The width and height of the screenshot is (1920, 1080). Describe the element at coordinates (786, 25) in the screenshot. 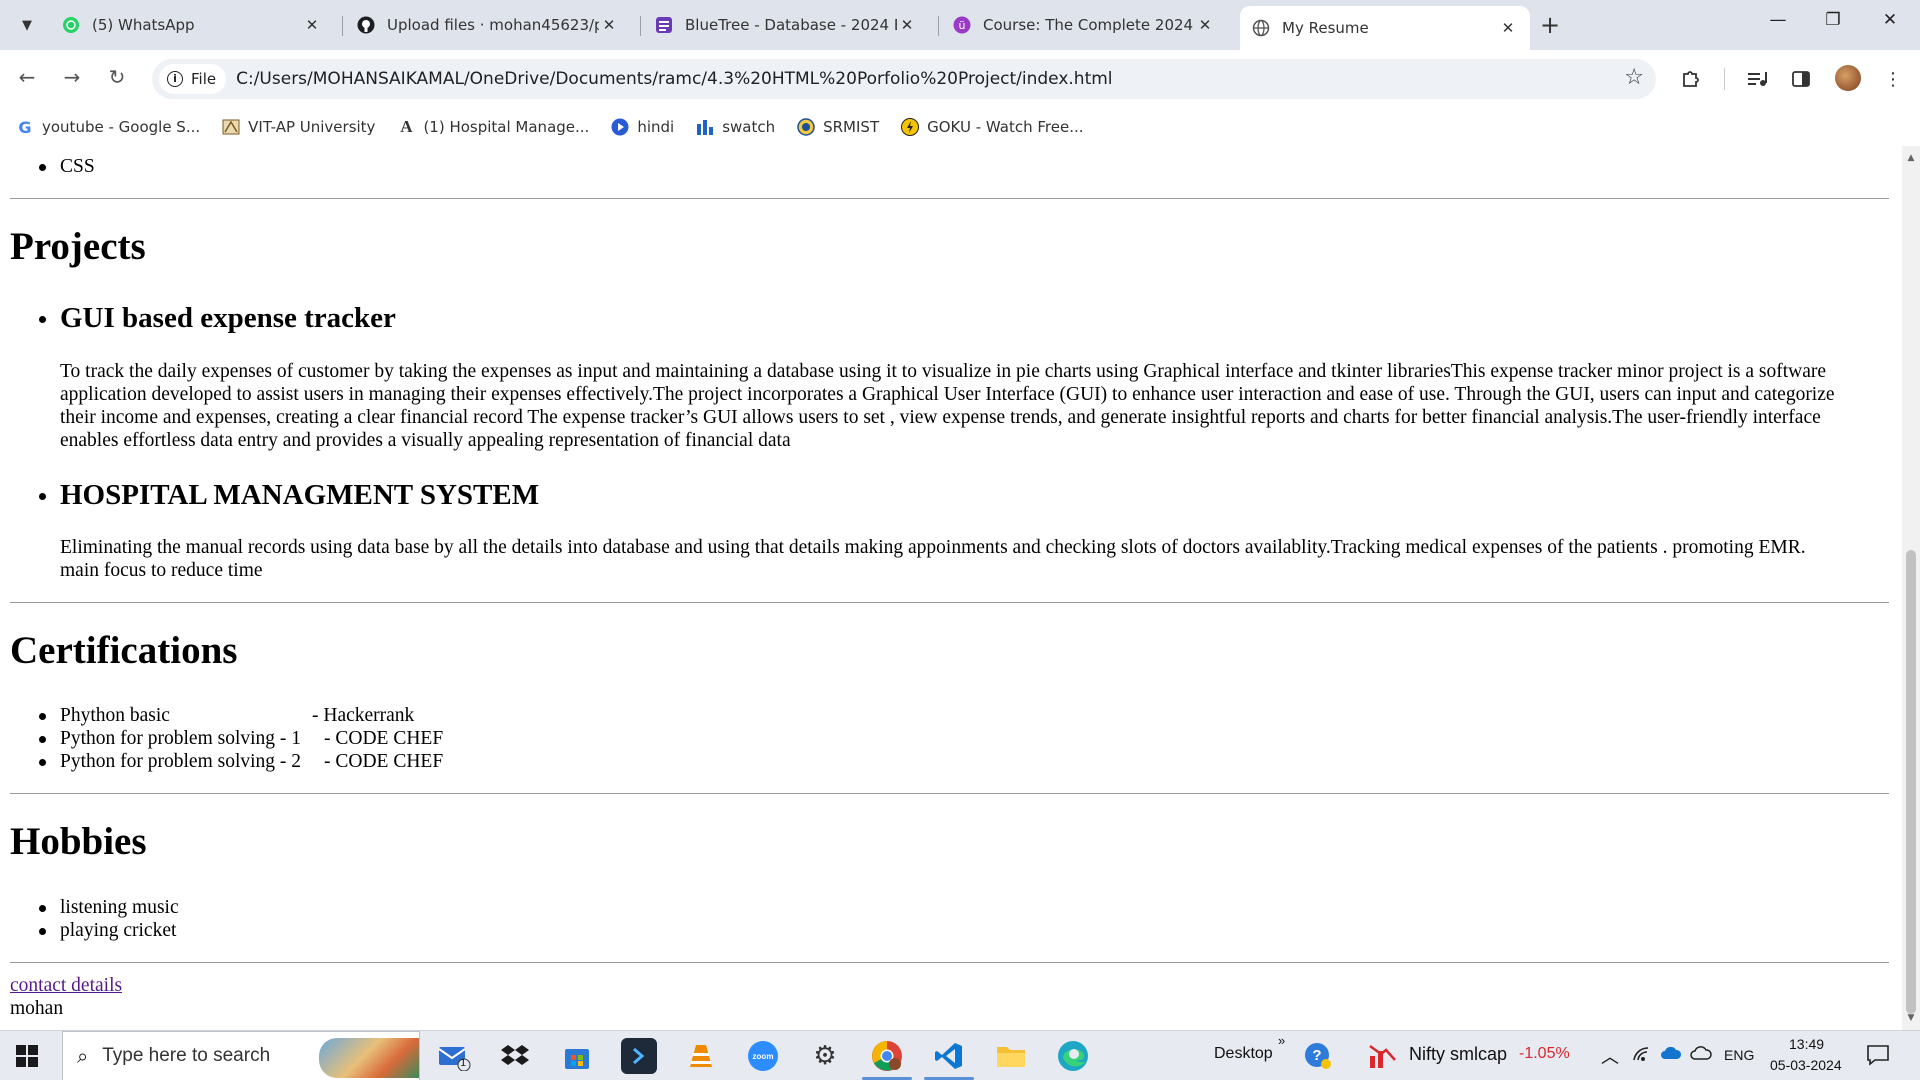

I see `tab-bluetree: BlueTree - Database - 2024 Bat ✕` at that location.